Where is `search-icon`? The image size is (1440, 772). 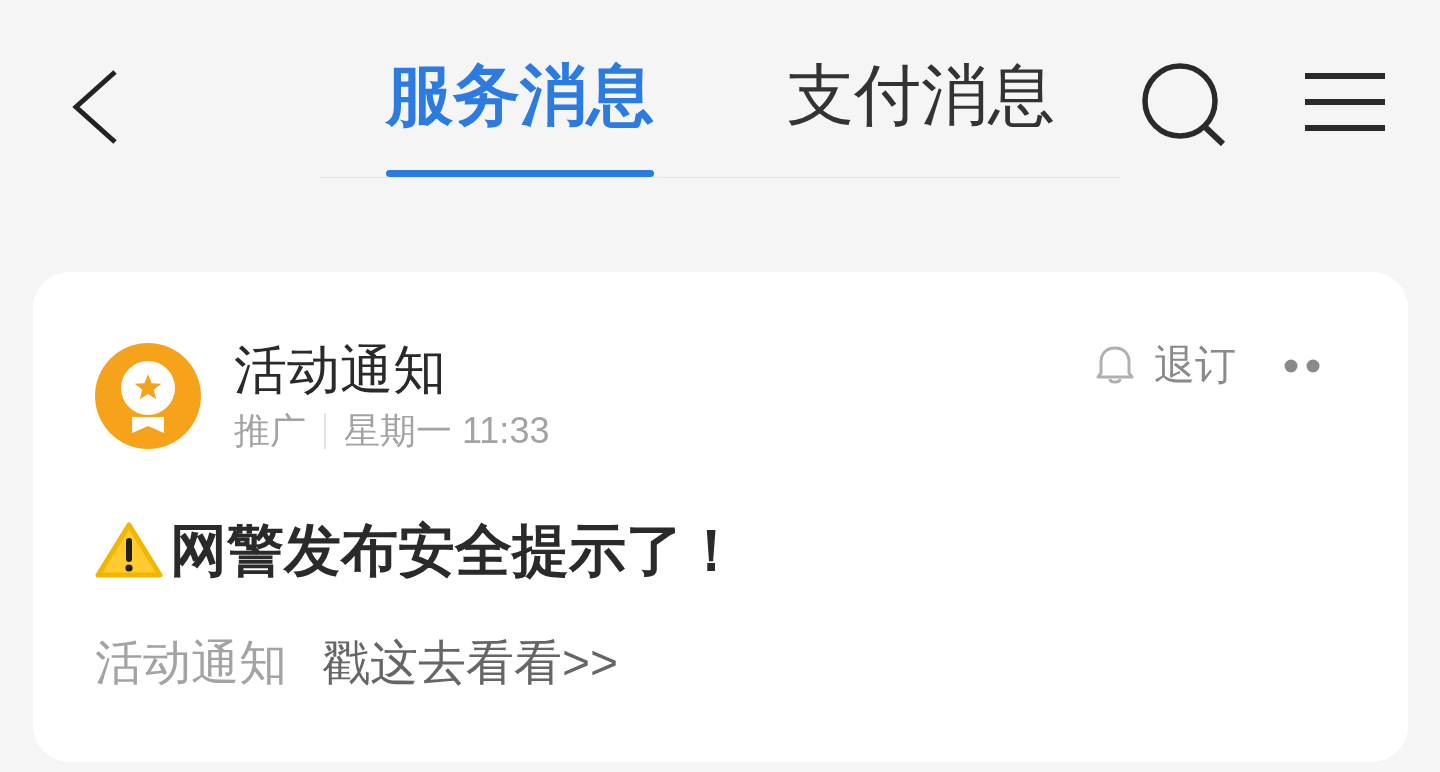 search-icon is located at coordinates (1183, 104).